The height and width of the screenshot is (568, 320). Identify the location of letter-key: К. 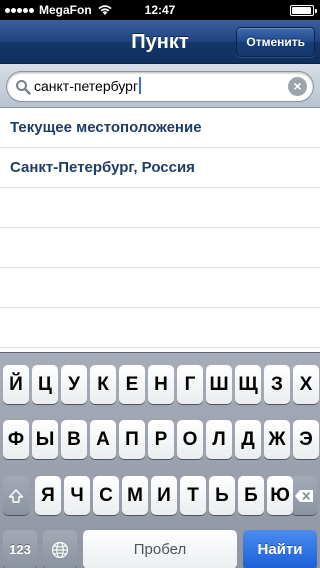
(103, 384).